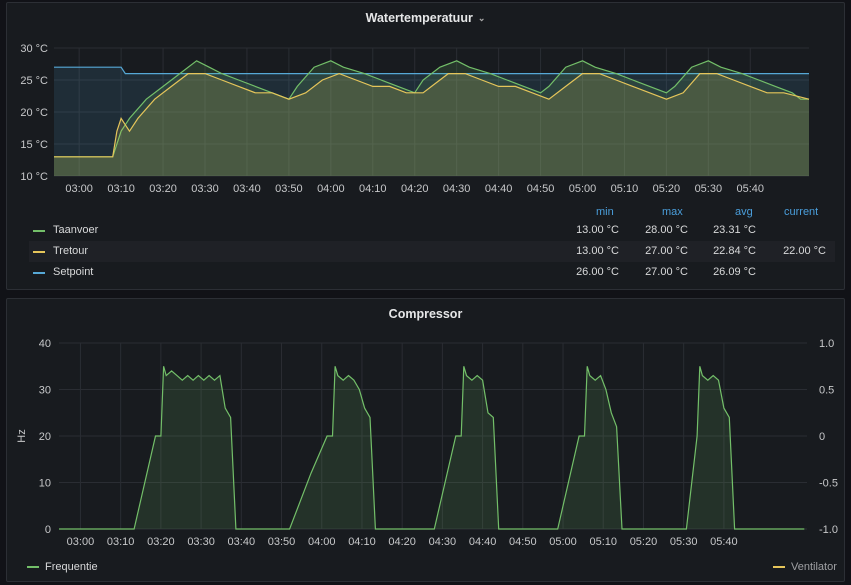  I want to click on y-right-tick-label: -1.0, so click(828, 530).